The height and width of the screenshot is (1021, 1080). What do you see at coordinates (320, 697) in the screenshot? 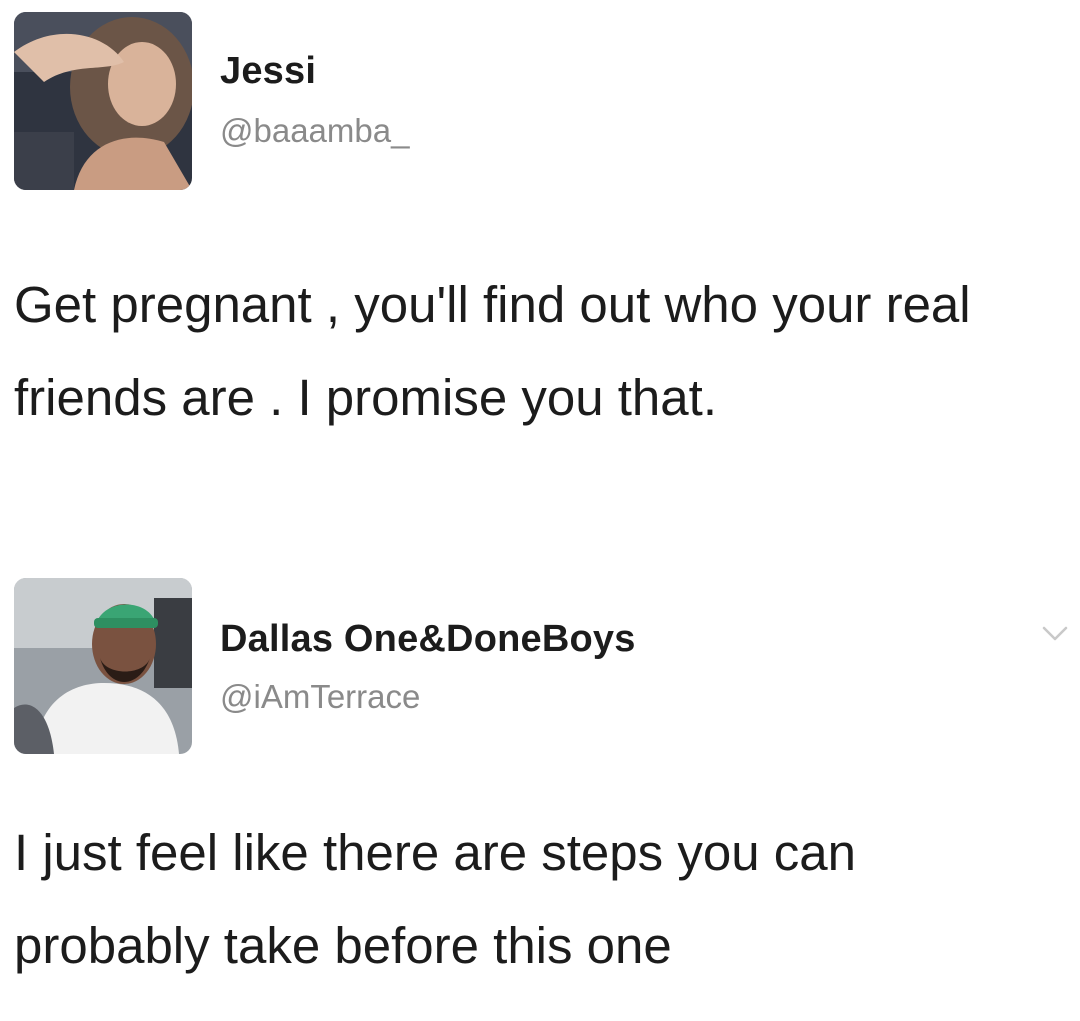
I see `user-handle: @iAmTerrace` at bounding box center [320, 697].